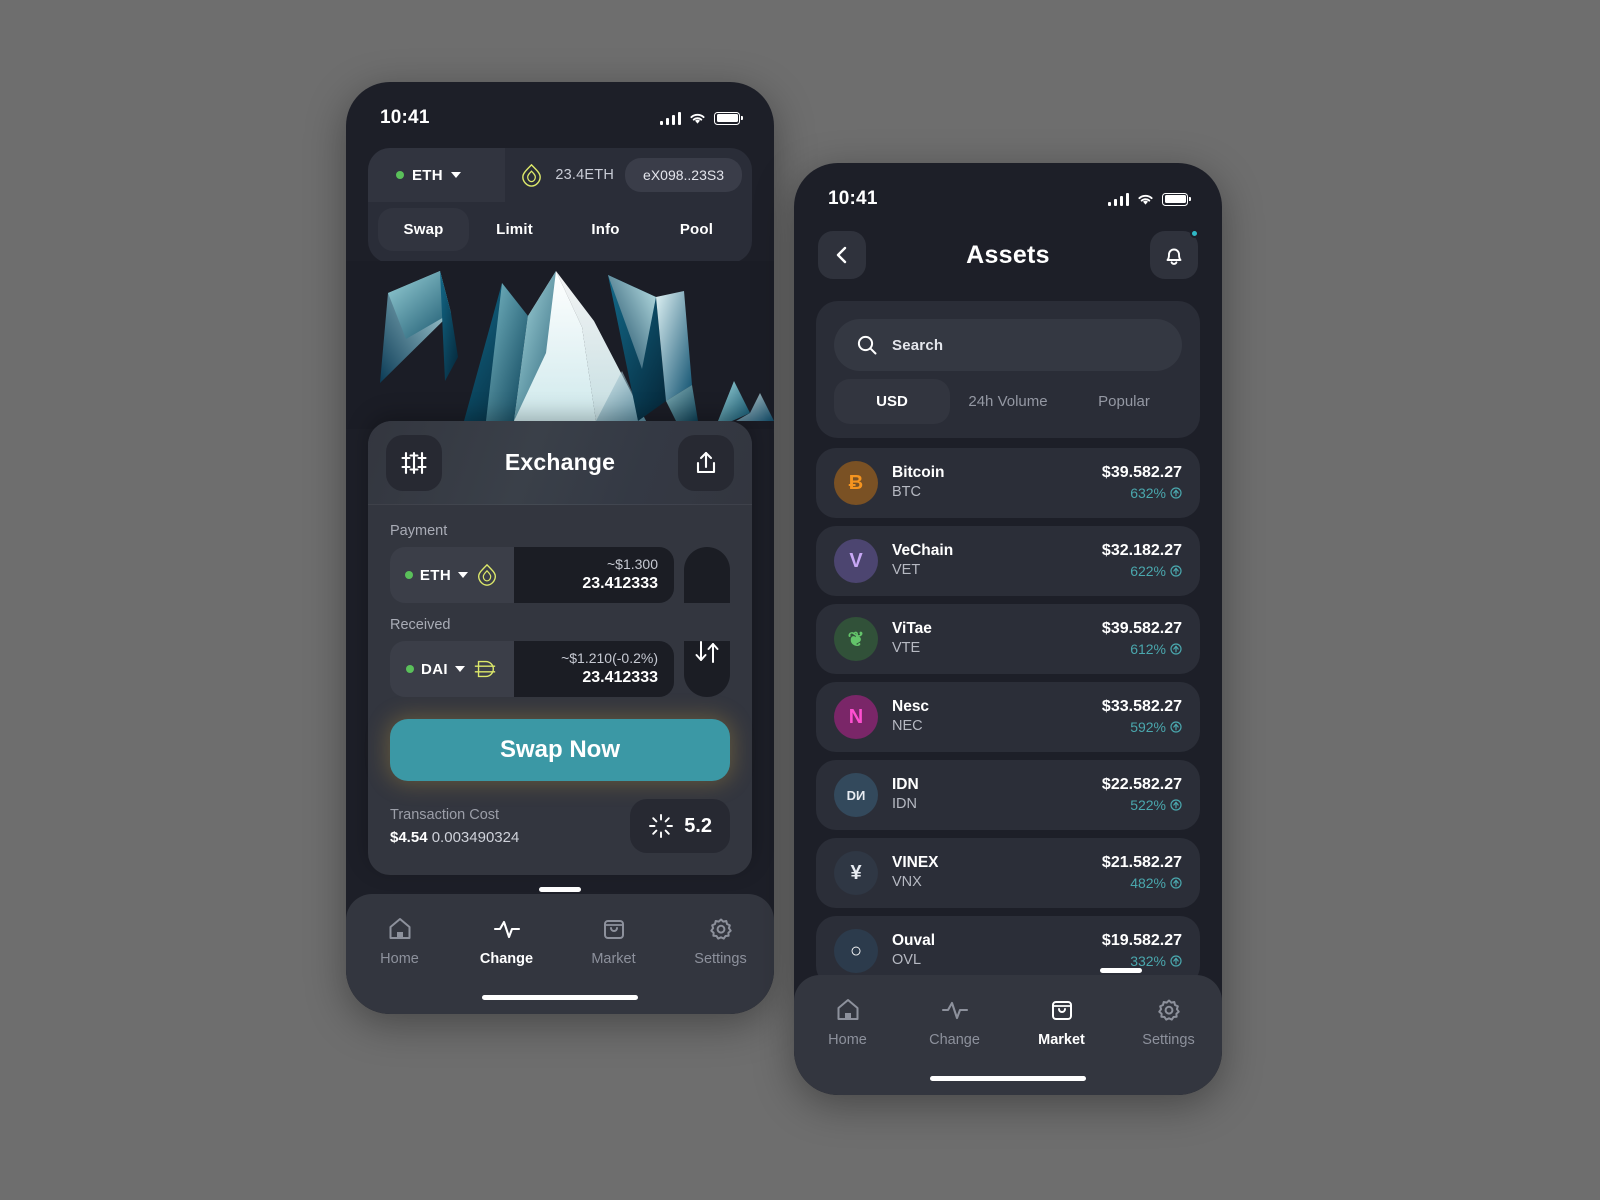 The height and width of the screenshot is (1200, 1600). Describe the element at coordinates (915, 863) in the screenshot. I see `asset-name: VINEX` at that location.